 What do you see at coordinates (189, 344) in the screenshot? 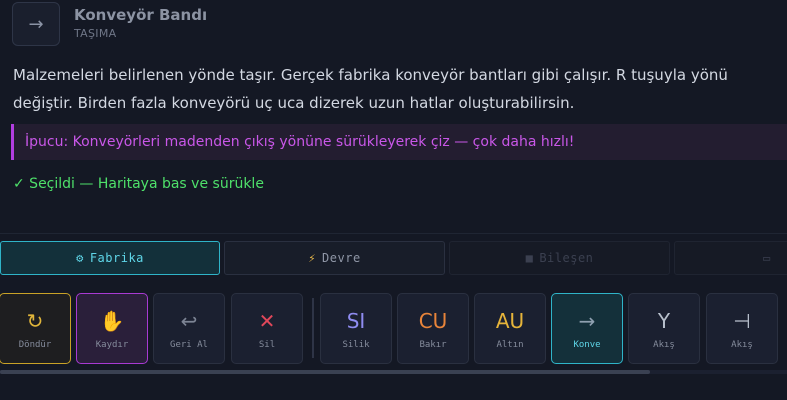
I see `tool-label: Geri Al` at bounding box center [189, 344].